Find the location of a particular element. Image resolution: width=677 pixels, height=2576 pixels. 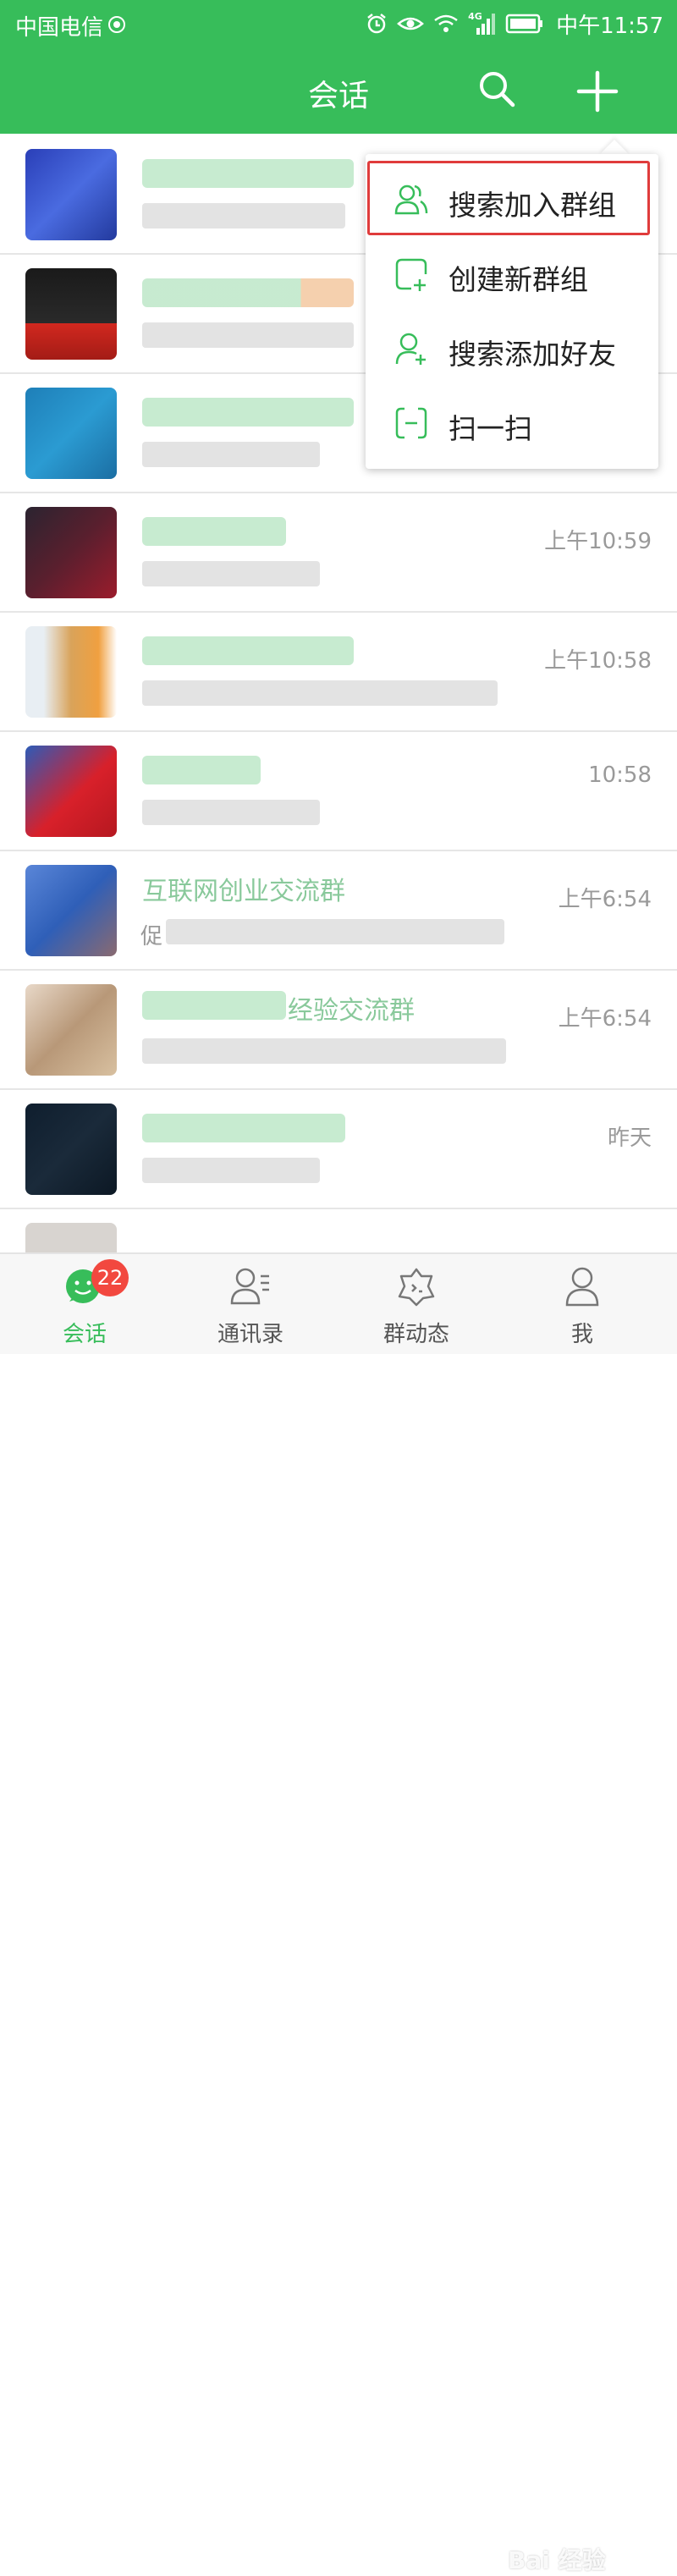

status-icons: 4G 中午11:57 is located at coordinates (514, 23).